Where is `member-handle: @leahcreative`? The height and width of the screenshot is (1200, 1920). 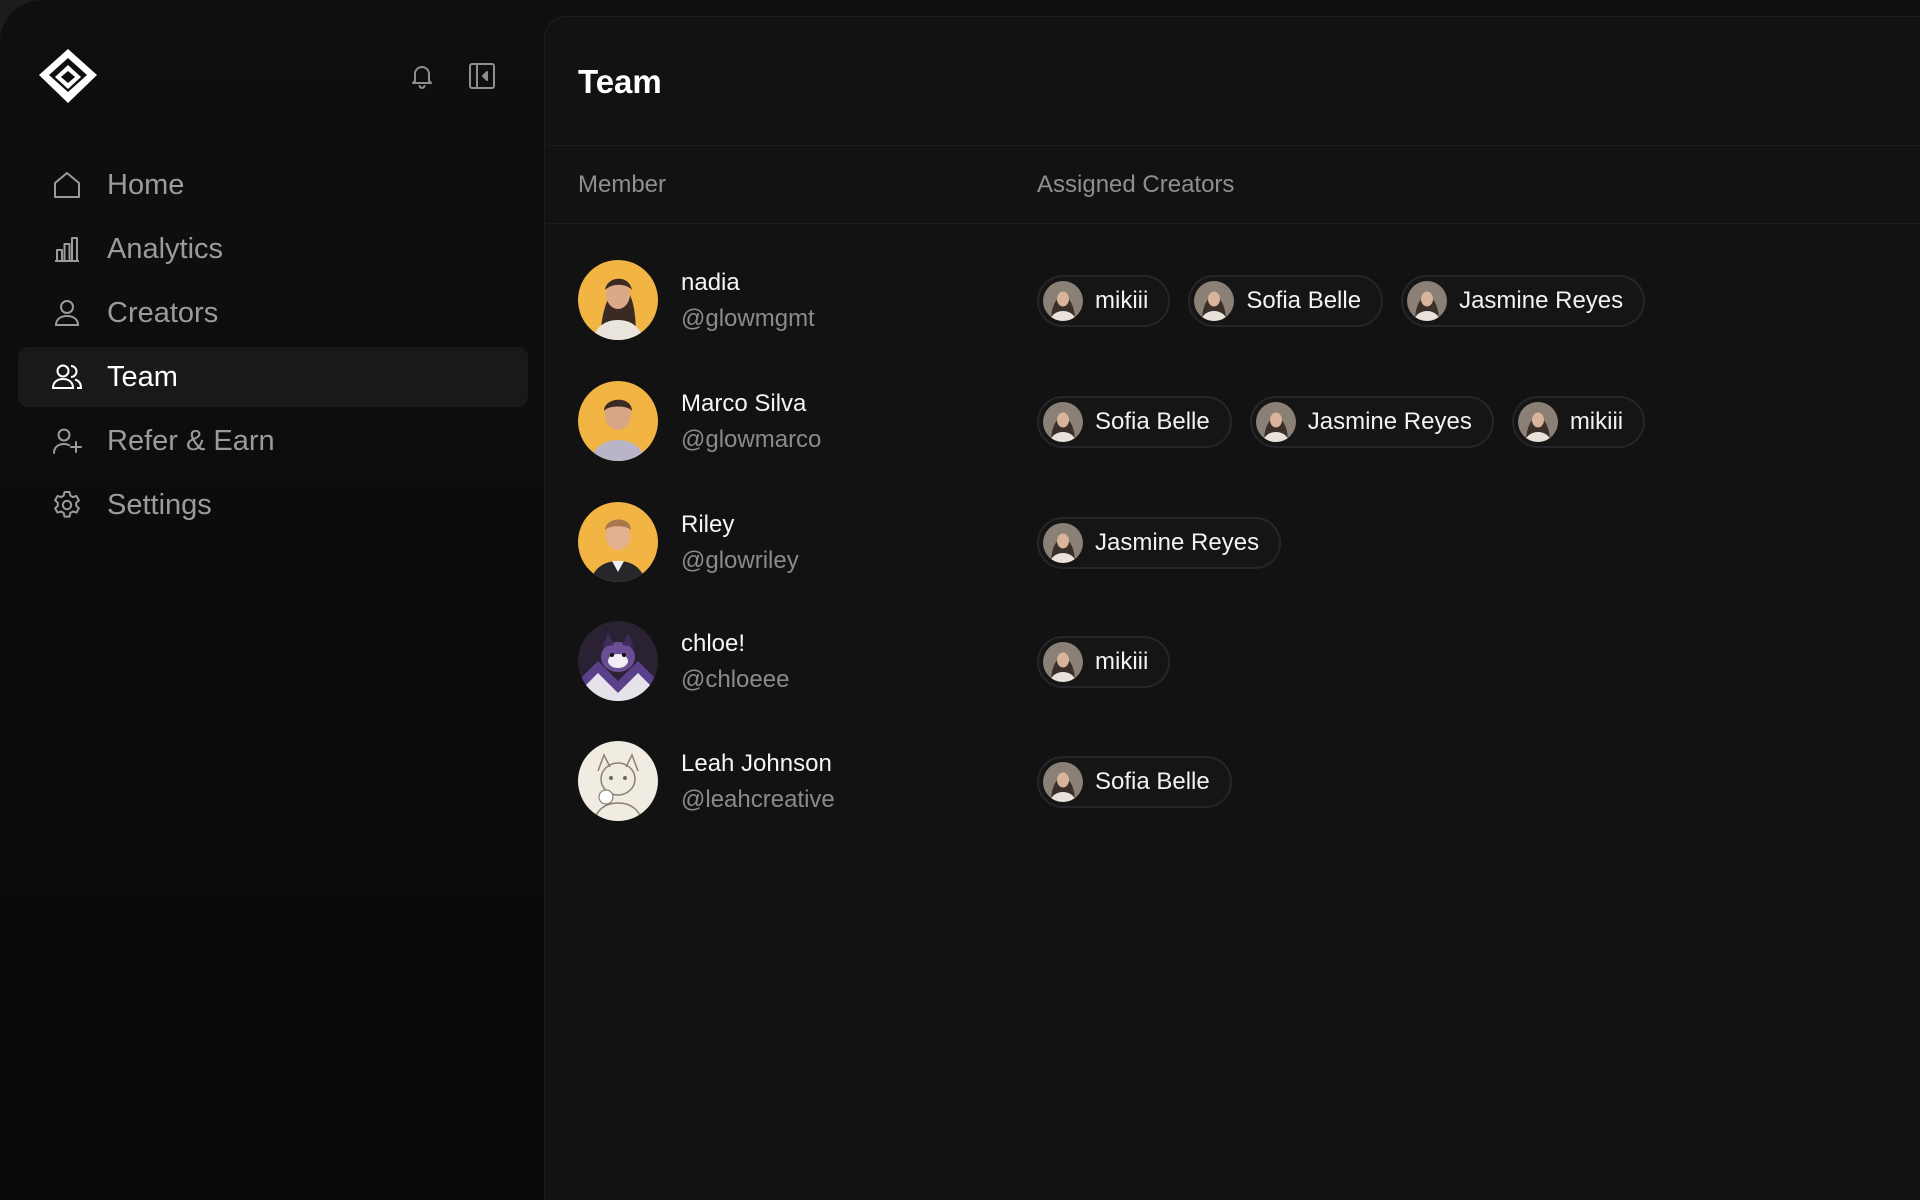
member-handle: @leahcreative is located at coordinates (758, 799).